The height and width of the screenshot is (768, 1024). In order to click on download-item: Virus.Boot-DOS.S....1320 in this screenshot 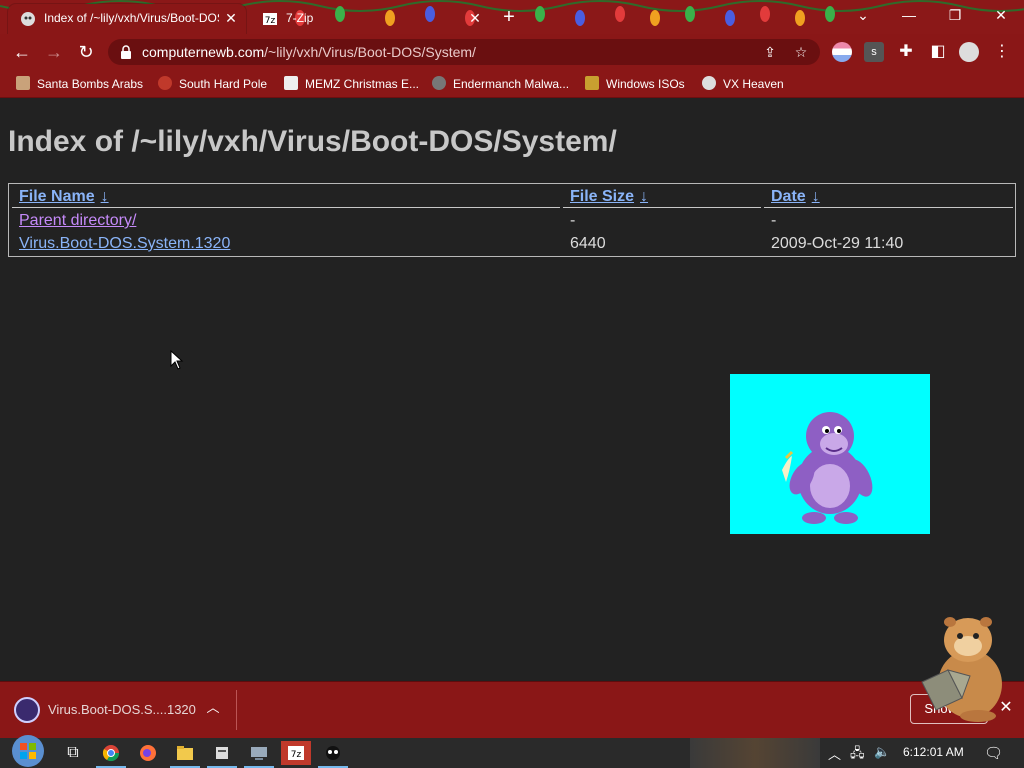, I will do `click(122, 709)`.